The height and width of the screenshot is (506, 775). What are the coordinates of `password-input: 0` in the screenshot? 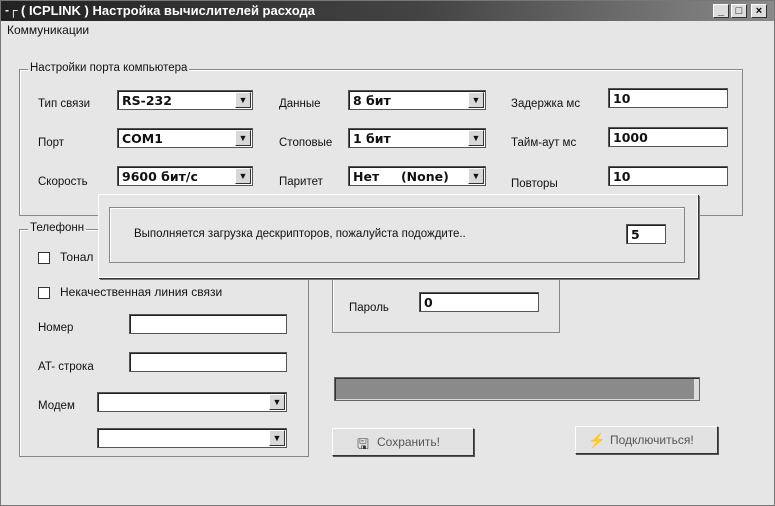 It's located at (479, 302).